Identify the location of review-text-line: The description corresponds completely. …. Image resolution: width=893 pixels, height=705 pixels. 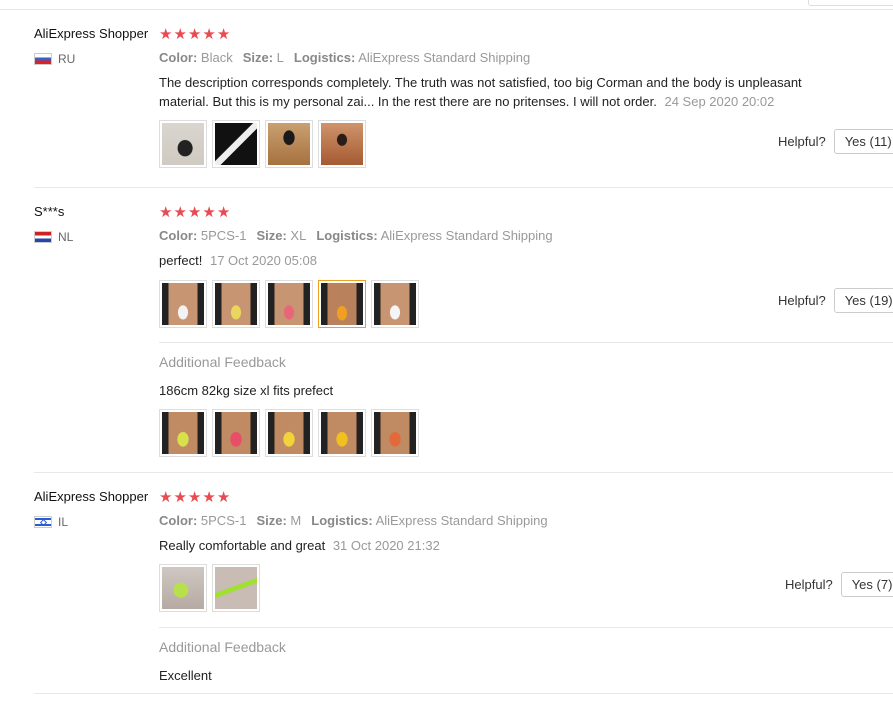
(480, 82).